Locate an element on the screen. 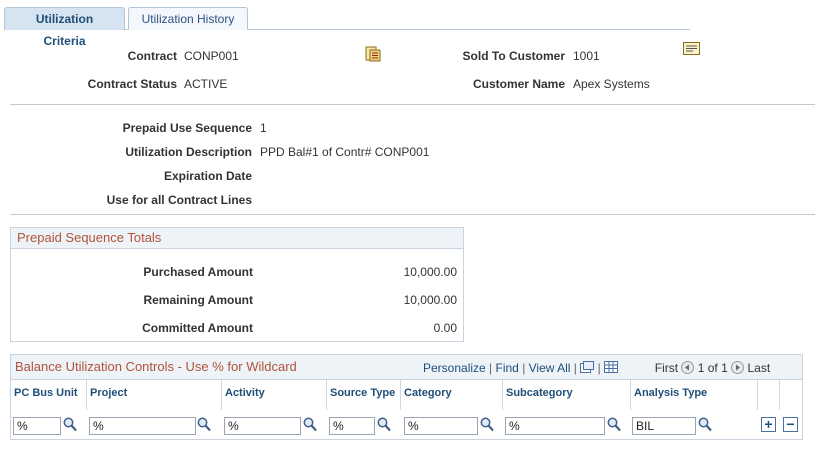 This screenshot has width=815, height=449. contract-status-value: ACTIVE is located at coordinates (206, 84).